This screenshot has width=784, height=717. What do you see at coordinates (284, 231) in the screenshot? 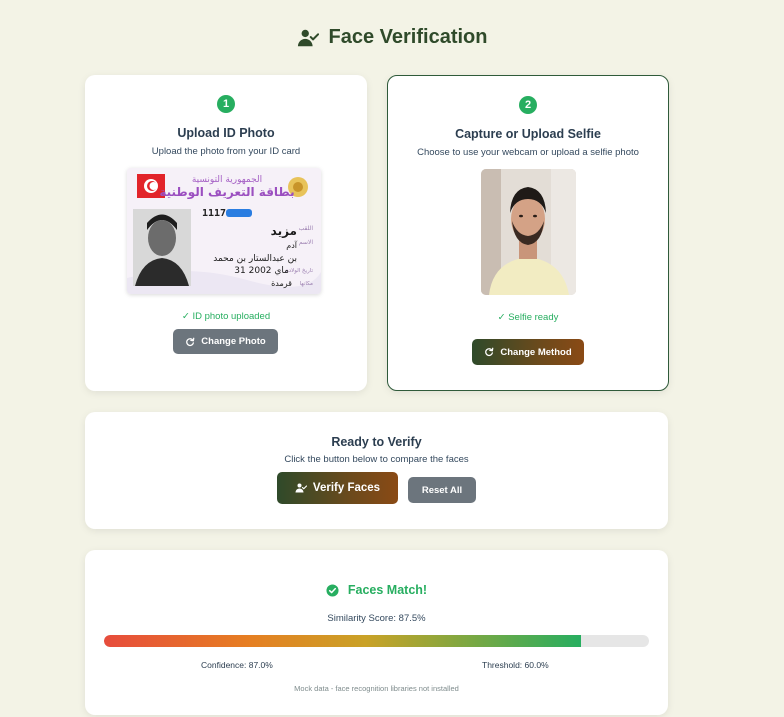
I see `id-surname: مزيد` at bounding box center [284, 231].